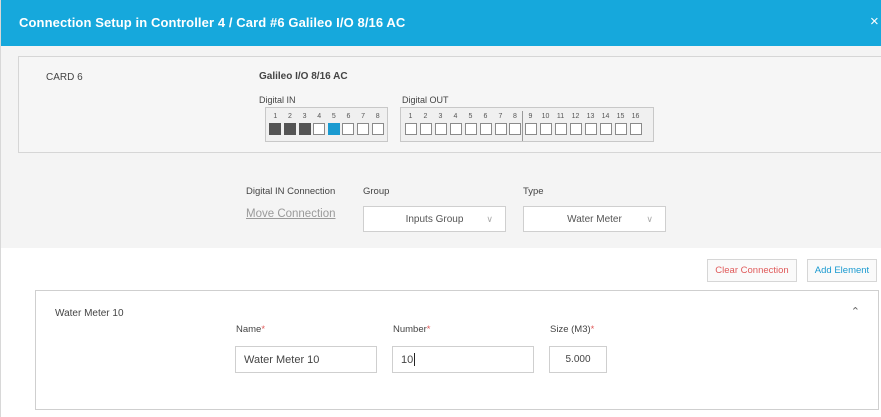  Describe the element at coordinates (578, 359) in the screenshot. I see `size-field: 5.000` at that location.